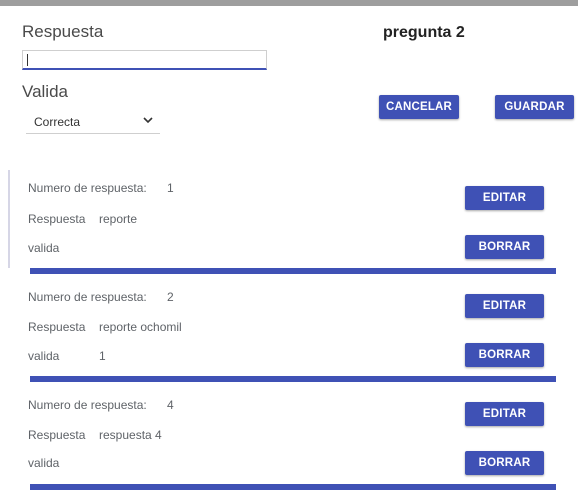  Describe the element at coordinates (102, 356) in the screenshot. I see `valid-value: 1` at that location.